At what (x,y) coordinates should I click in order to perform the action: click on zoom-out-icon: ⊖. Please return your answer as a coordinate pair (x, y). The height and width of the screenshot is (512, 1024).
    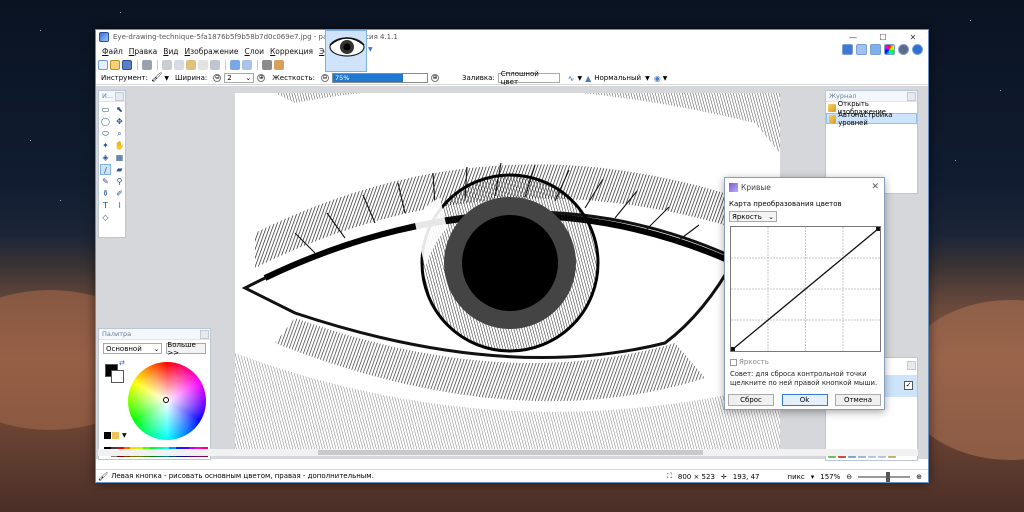
    Looking at the image, I should click on (849, 477).